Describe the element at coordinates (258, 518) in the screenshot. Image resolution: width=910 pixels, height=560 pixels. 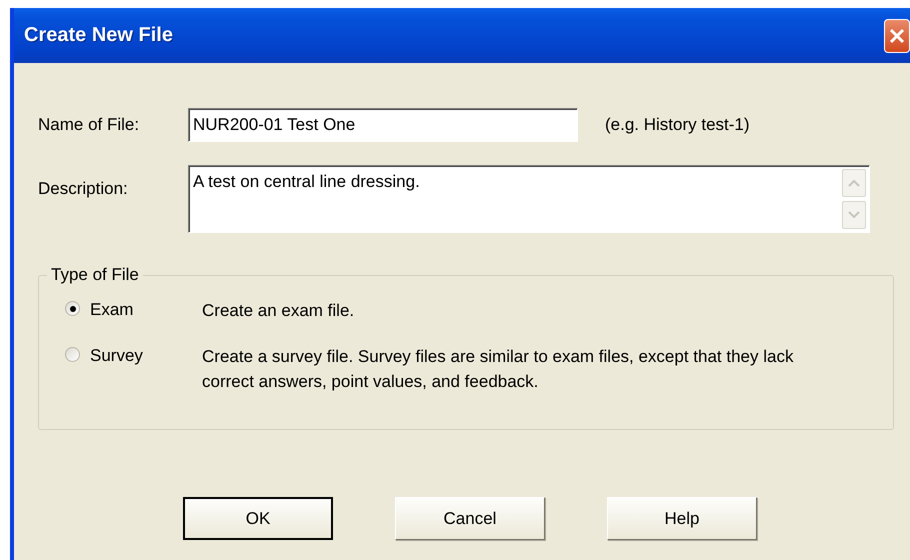
I see `dialog-button: OK` at that location.